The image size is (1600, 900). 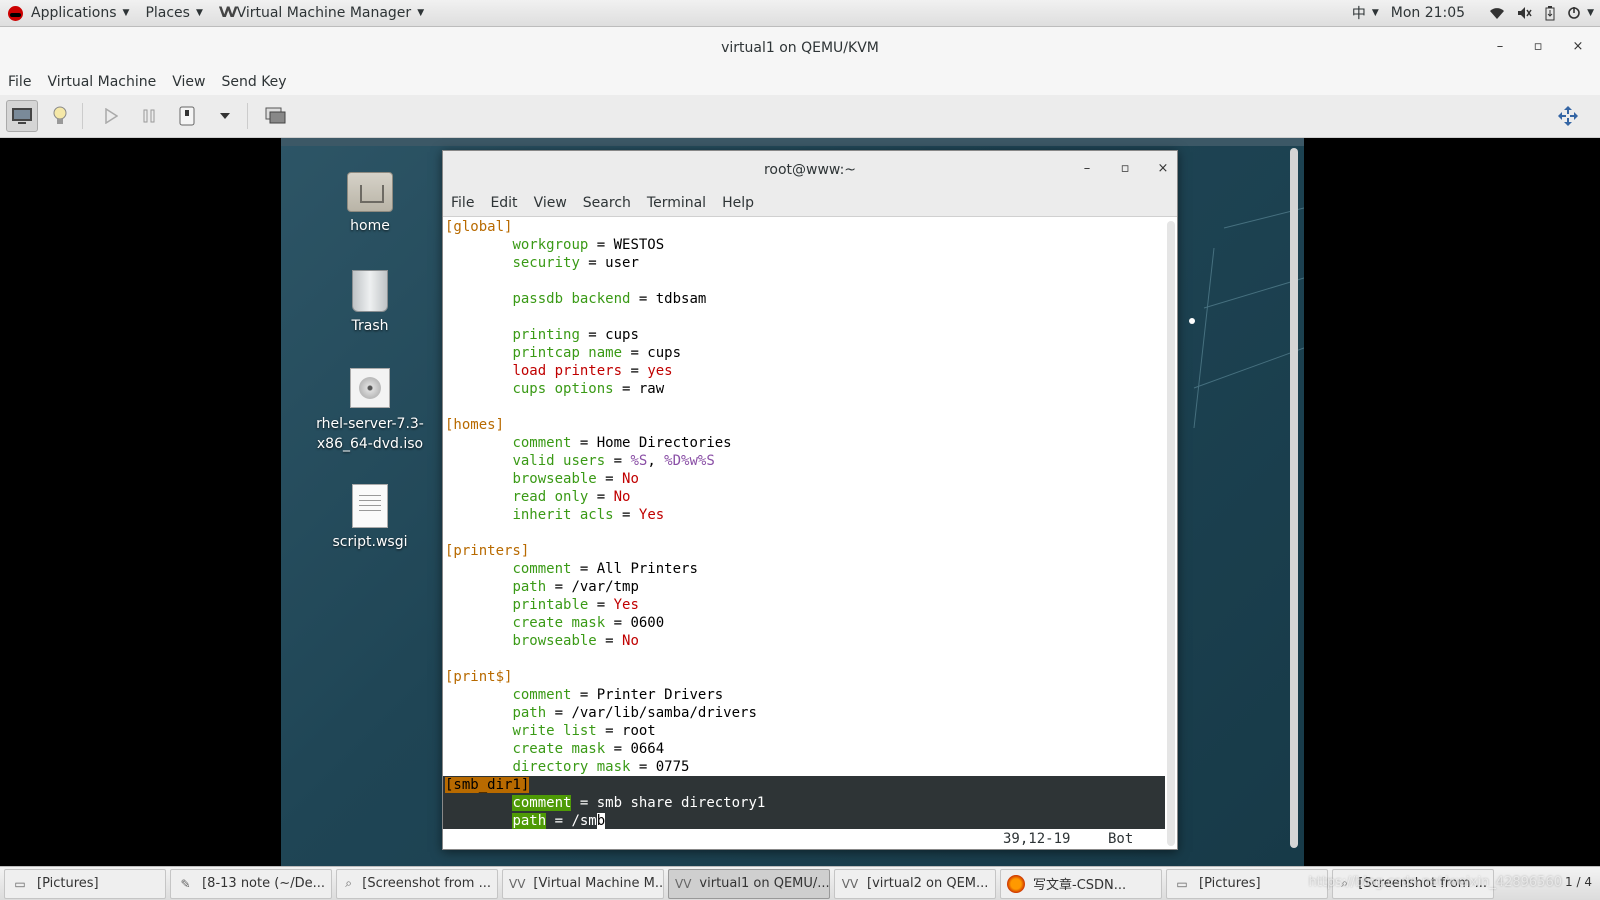 I want to click on desktop-icon-script: script.wsgi, so click(x=370, y=517).